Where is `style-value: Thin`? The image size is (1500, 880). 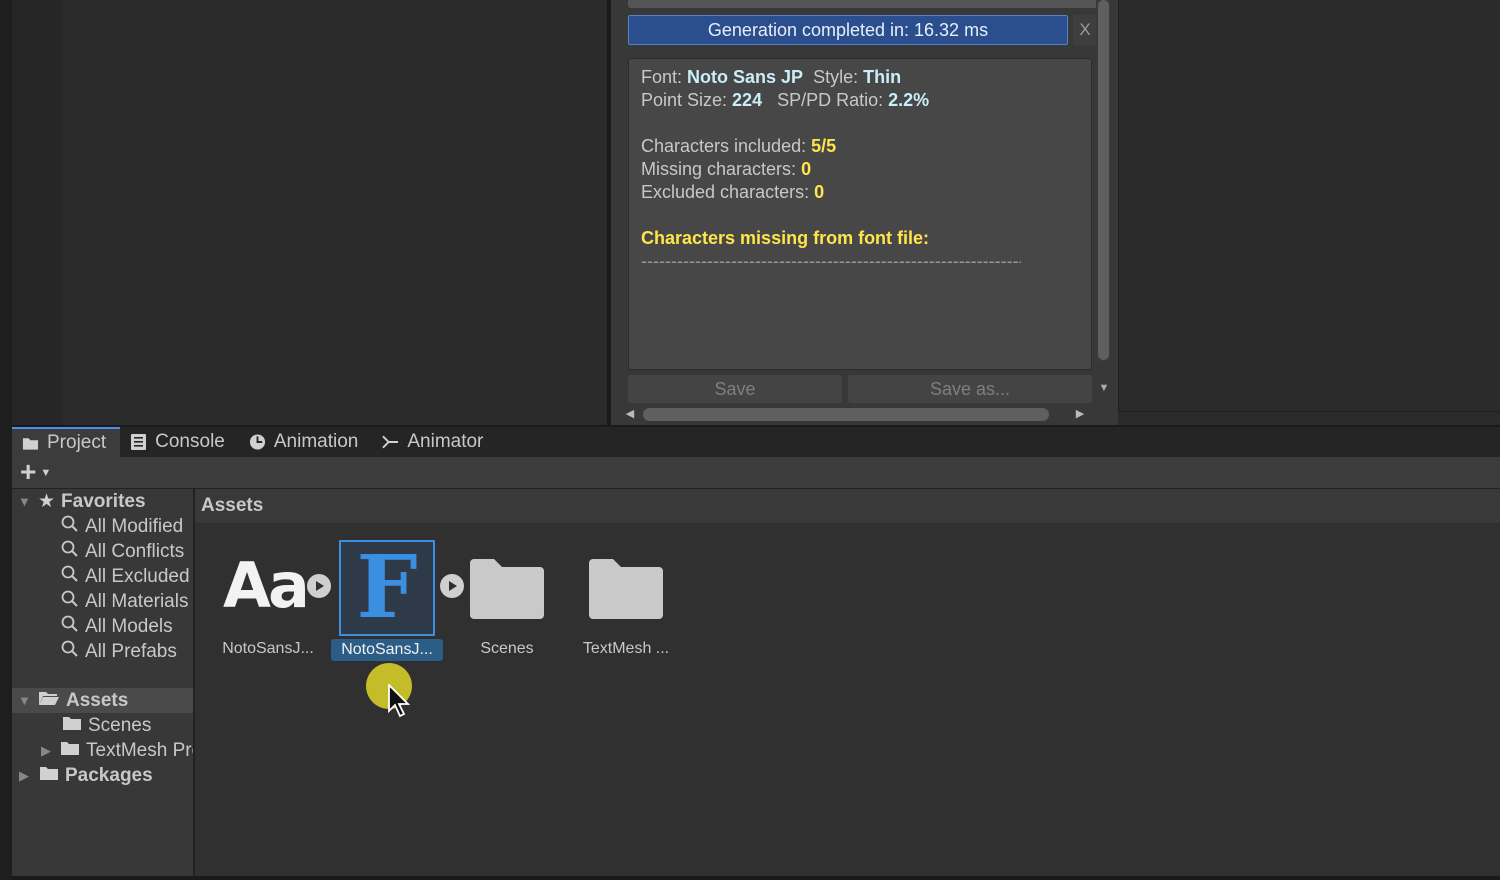
style-value: Thin is located at coordinates (882, 77).